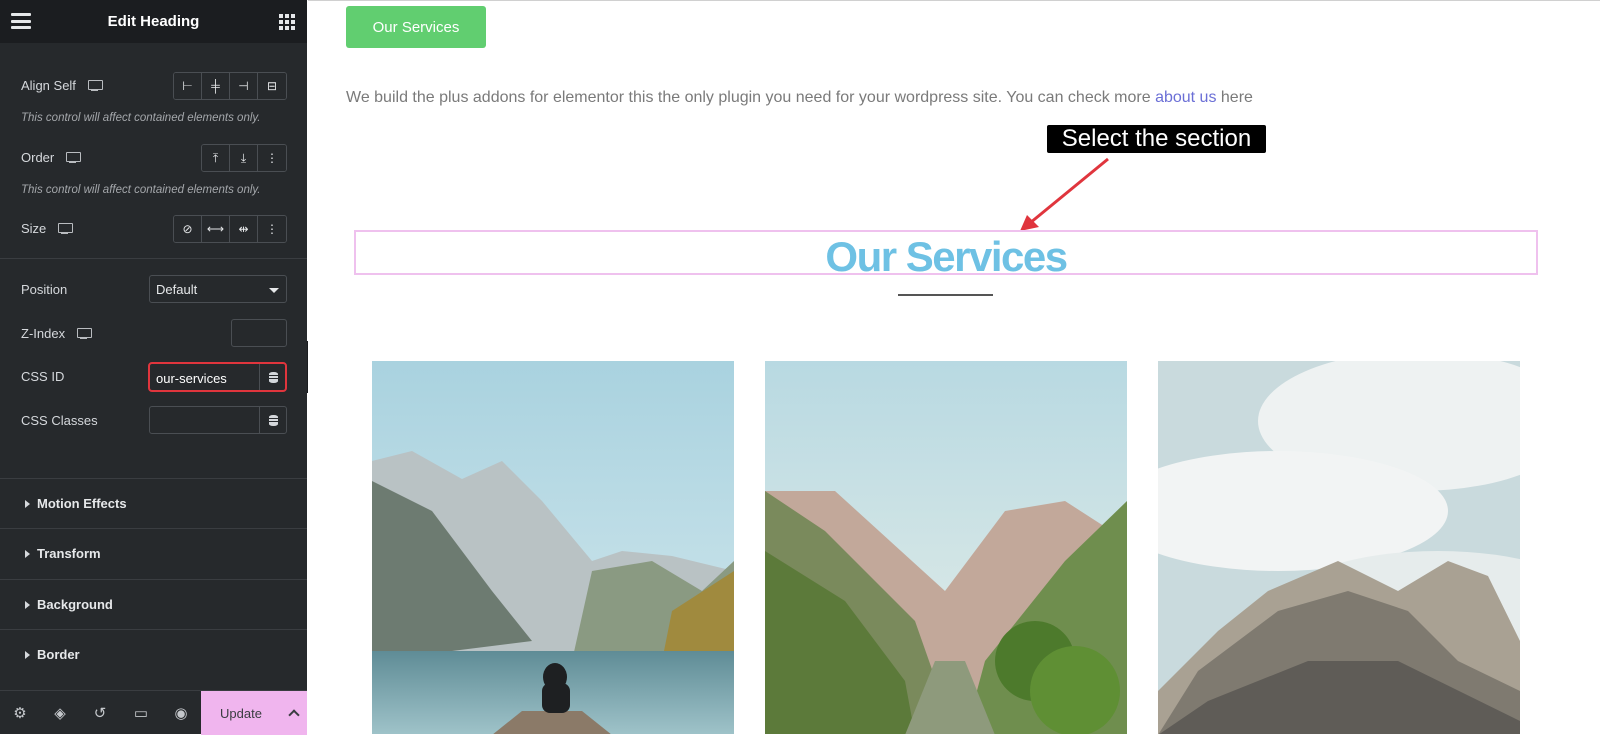 The width and height of the screenshot is (1600, 735). What do you see at coordinates (153, 553) in the screenshot?
I see `section-transform: Transform` at bounding box center [153, 553].